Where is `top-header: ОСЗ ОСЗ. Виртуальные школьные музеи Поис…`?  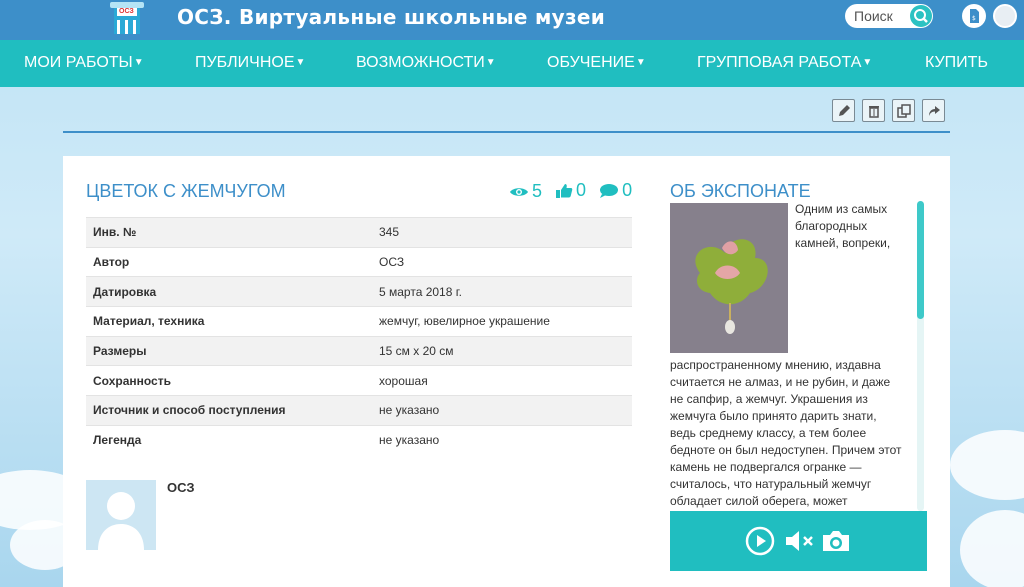 top-header: ОСЗ ОСЗ. Виртуальные школьные музеи Поис… is located at coordinates (512, 20).